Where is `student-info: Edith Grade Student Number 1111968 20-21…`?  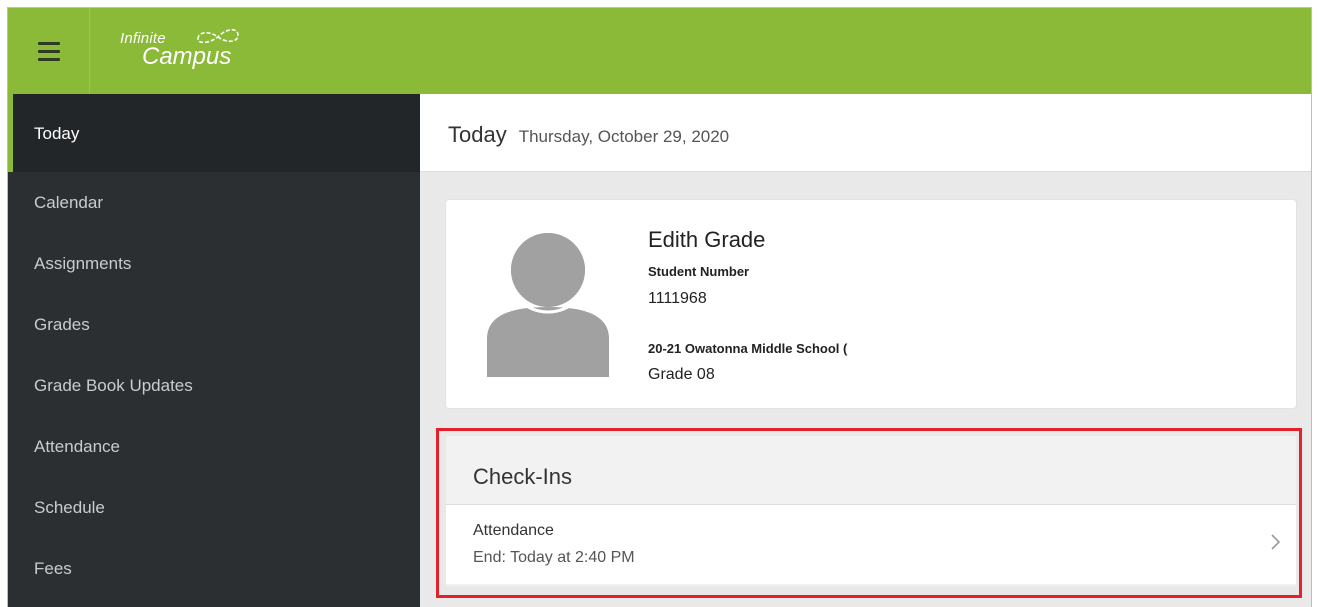
student-info: Edith Grade Student Number 1111968 20-21… is located at coordinates (747, 305).